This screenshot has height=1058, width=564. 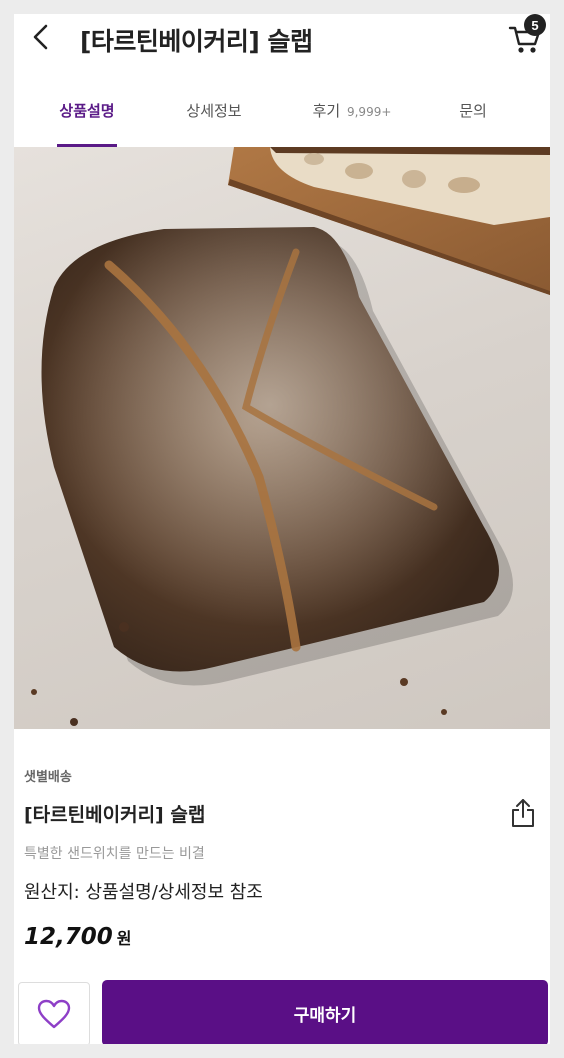 What do you see at coordinates (214, 124) in the screenshot?
I see `tab-details: 상세정보` at bounding box center [214, 124].